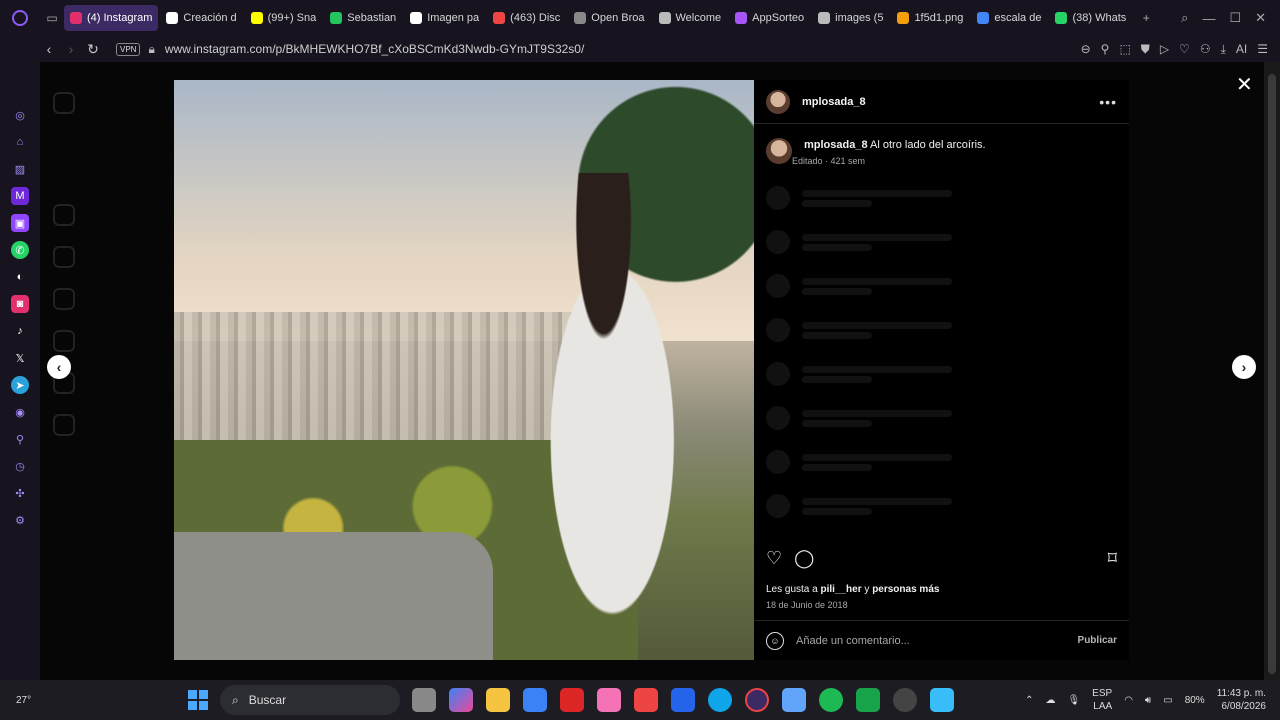 The height and width of the screenshot is (720, 1280). What do you see at coordinates (1108, 102) in the screenshot?
I see `more-options-icon: •••` at bounding box center [1108, 102].